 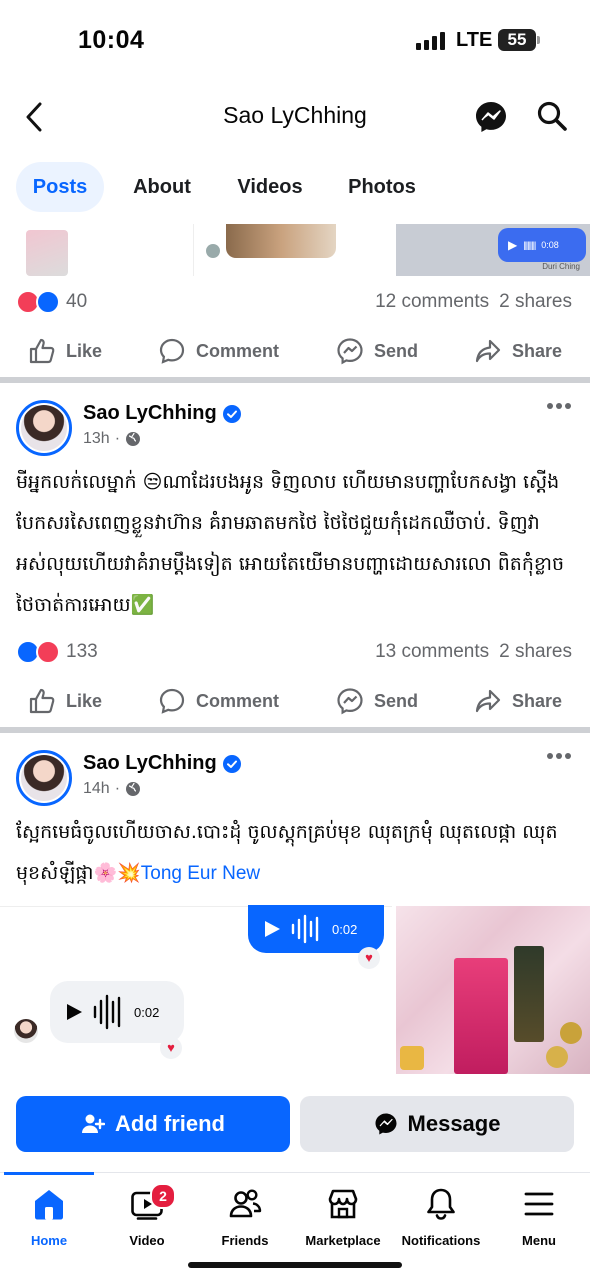 I want to click on add-friend-button: Add friend, so click(x=153, y=1124).